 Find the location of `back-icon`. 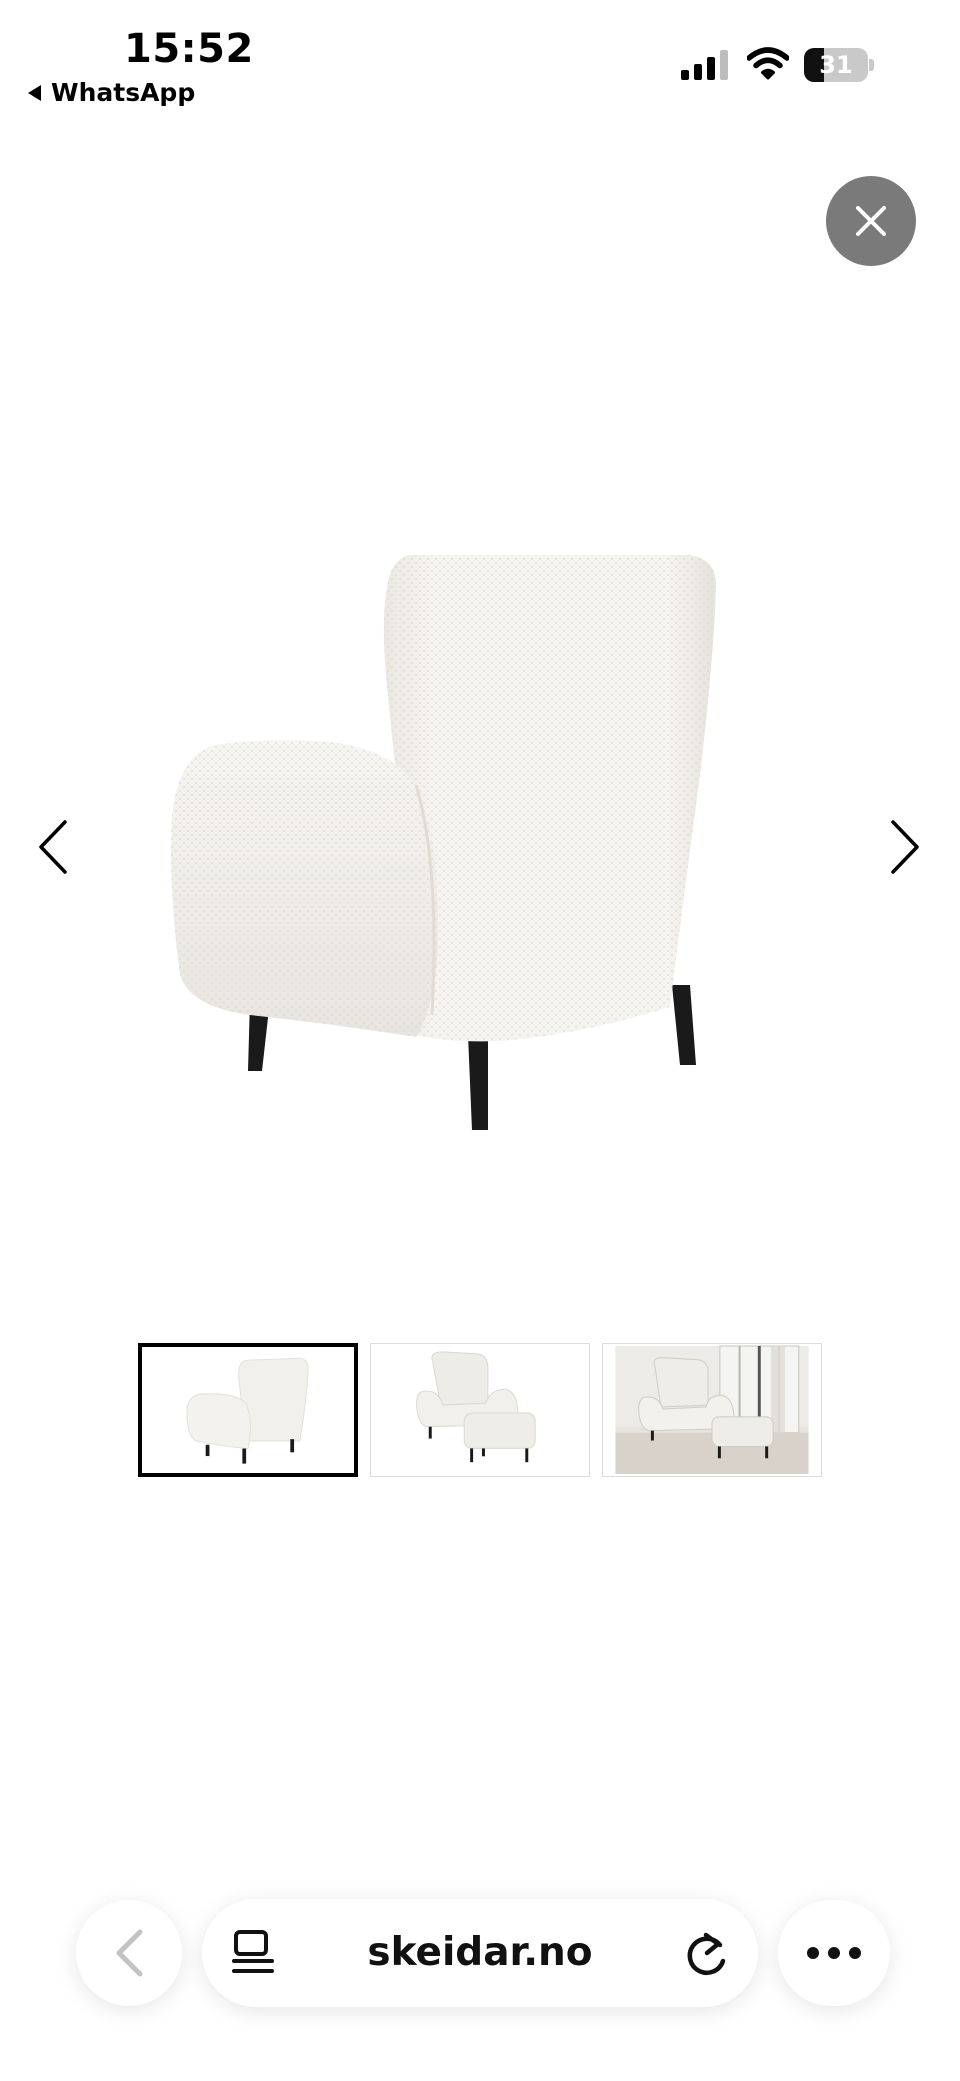

back-icon is located at coordinates (129, 1953).